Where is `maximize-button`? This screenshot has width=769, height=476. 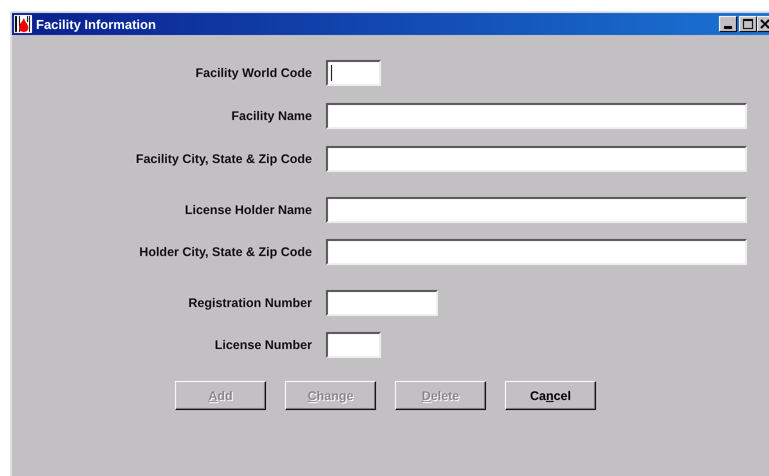
maximize-button is located at coordinates (748, 24).